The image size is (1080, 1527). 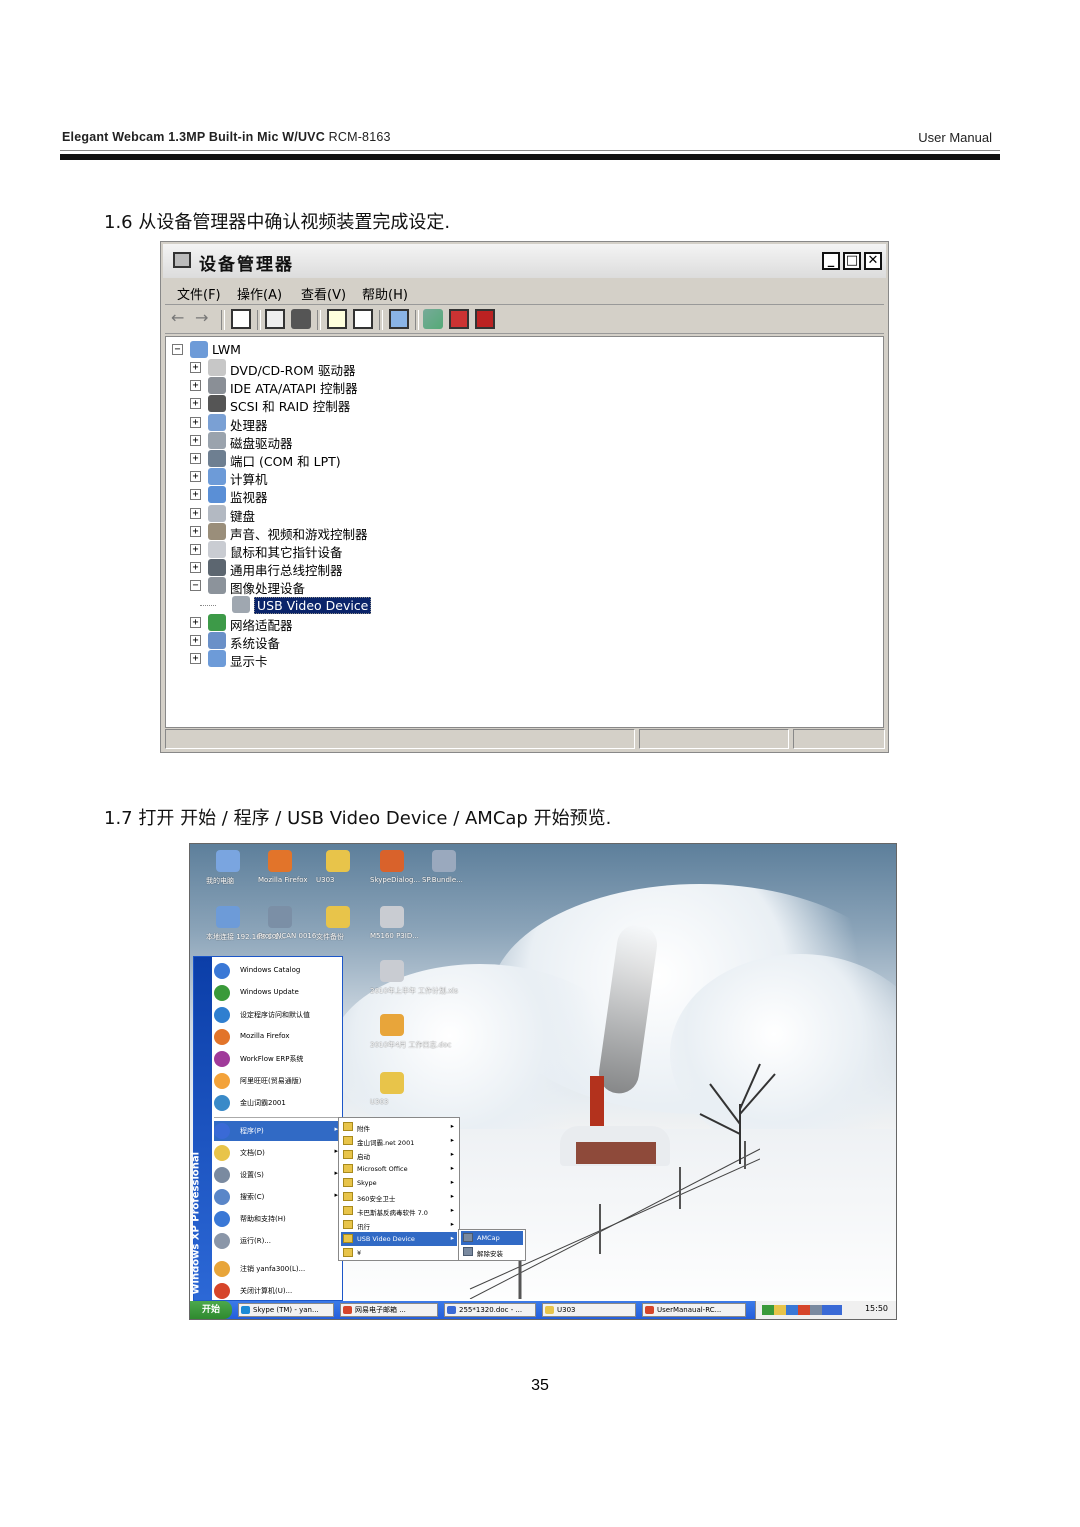 What do you see at coordinates (399, 1169) in the screenshot?
I see `programs-menu-item: Microsoft Office ▸` at bounding box center [399, 1169].